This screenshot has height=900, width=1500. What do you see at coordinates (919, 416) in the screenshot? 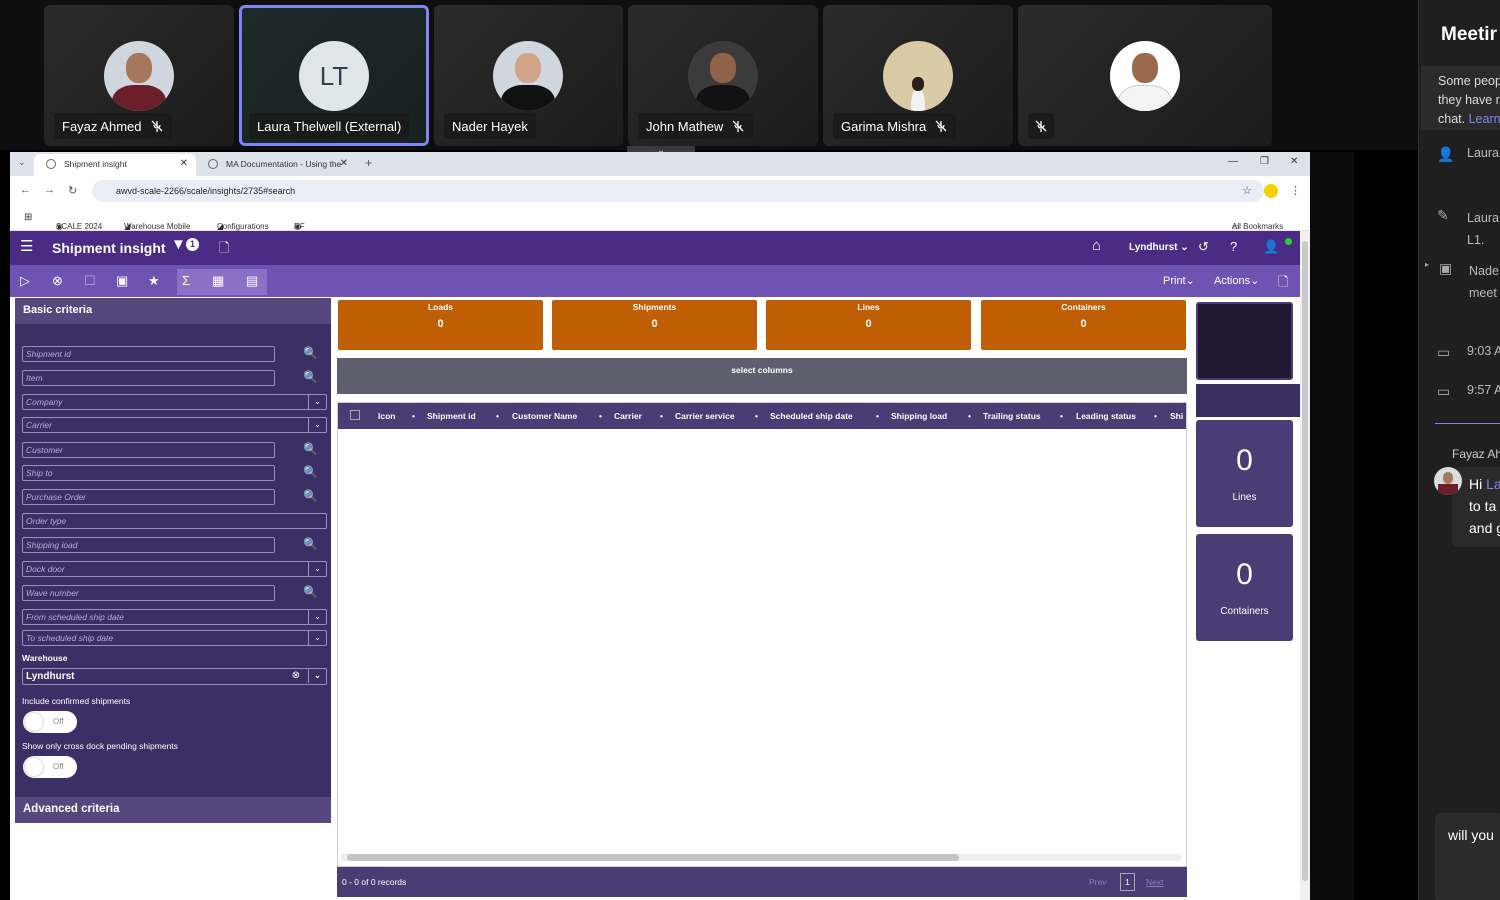
I see `column-header: Shipping load` at bounding box center [919, 416].